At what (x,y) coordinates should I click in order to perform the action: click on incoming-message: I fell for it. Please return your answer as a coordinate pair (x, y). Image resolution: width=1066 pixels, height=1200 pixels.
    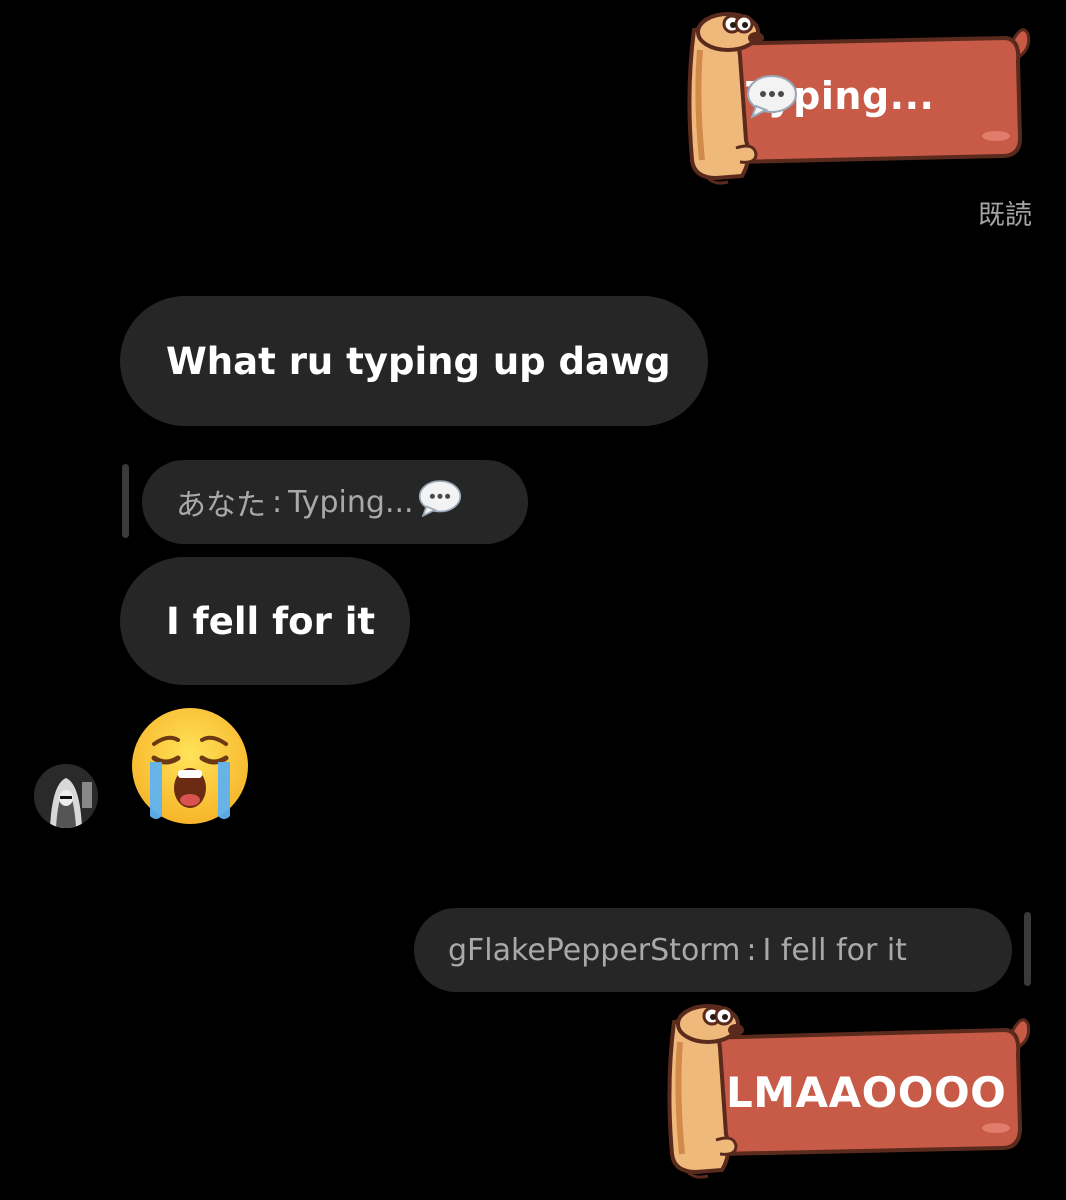
    Looking at the image, I should click on (265, 621).